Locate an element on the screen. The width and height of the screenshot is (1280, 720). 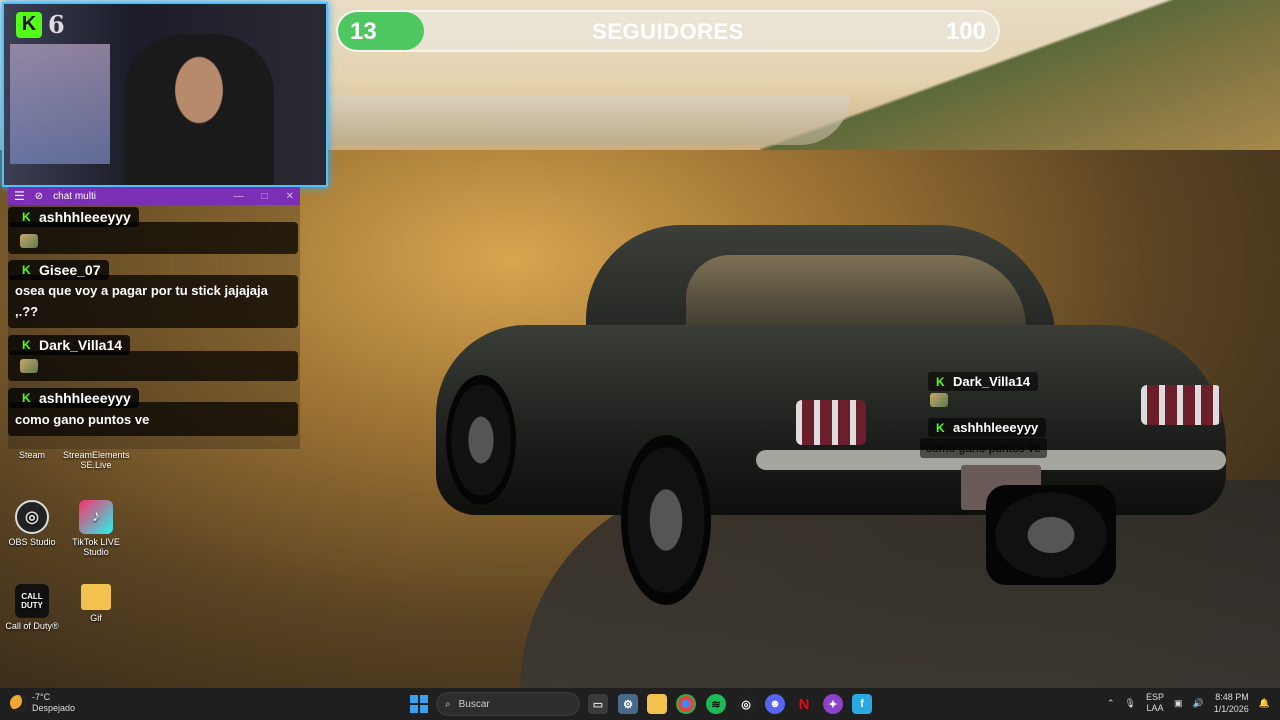
overlay-chat-text: como gano puntos ve is located at coordinates (983, 448).